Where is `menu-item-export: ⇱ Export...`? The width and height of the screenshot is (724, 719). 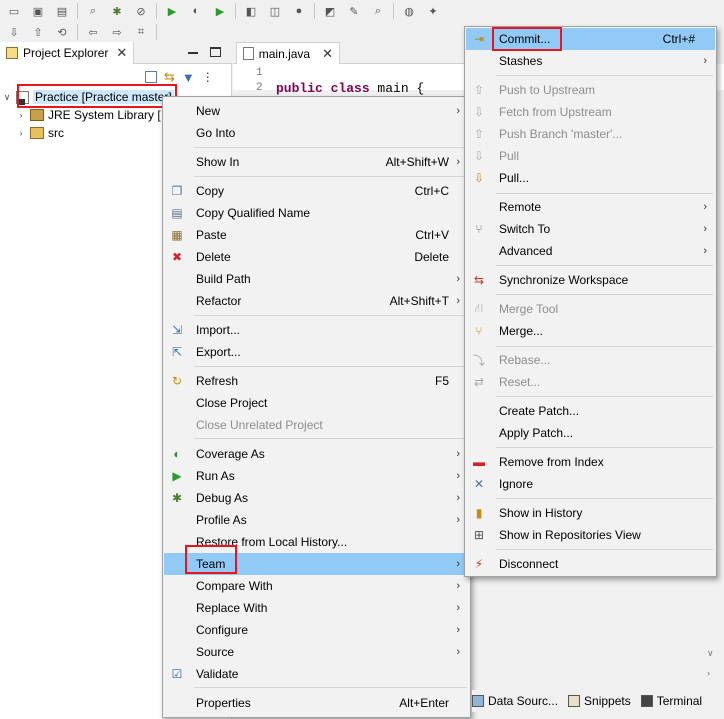 menu-item-export: ⇱ Export... is located at coordinates (316, 352).